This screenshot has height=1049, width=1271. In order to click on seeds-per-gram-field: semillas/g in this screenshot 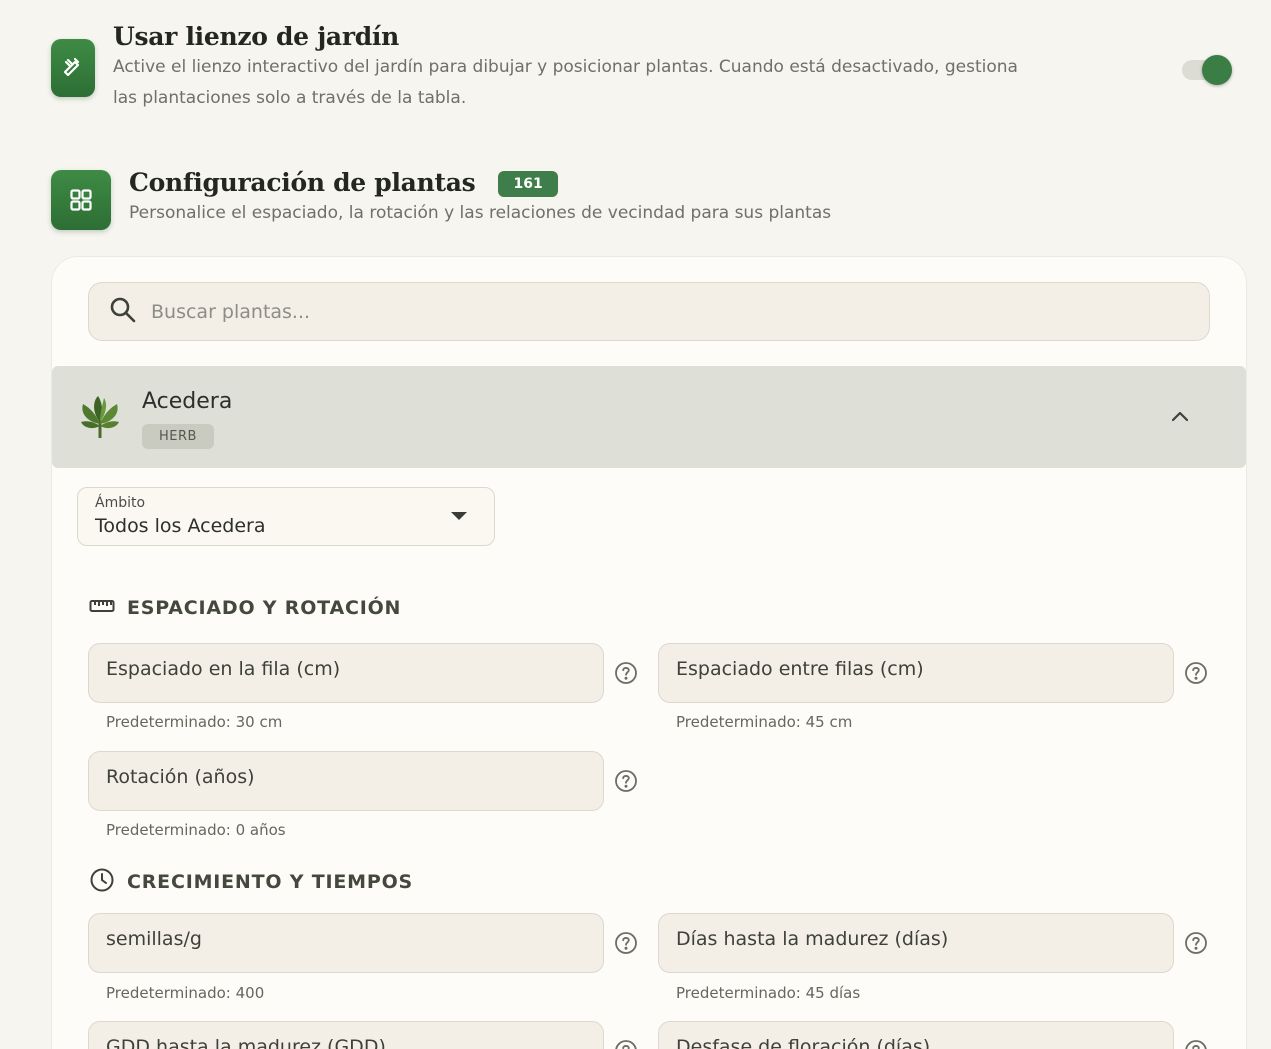, I will do `click(346, 943)`.